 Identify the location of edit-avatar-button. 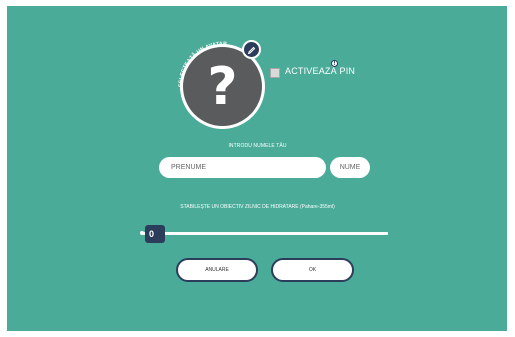
(251, 49).